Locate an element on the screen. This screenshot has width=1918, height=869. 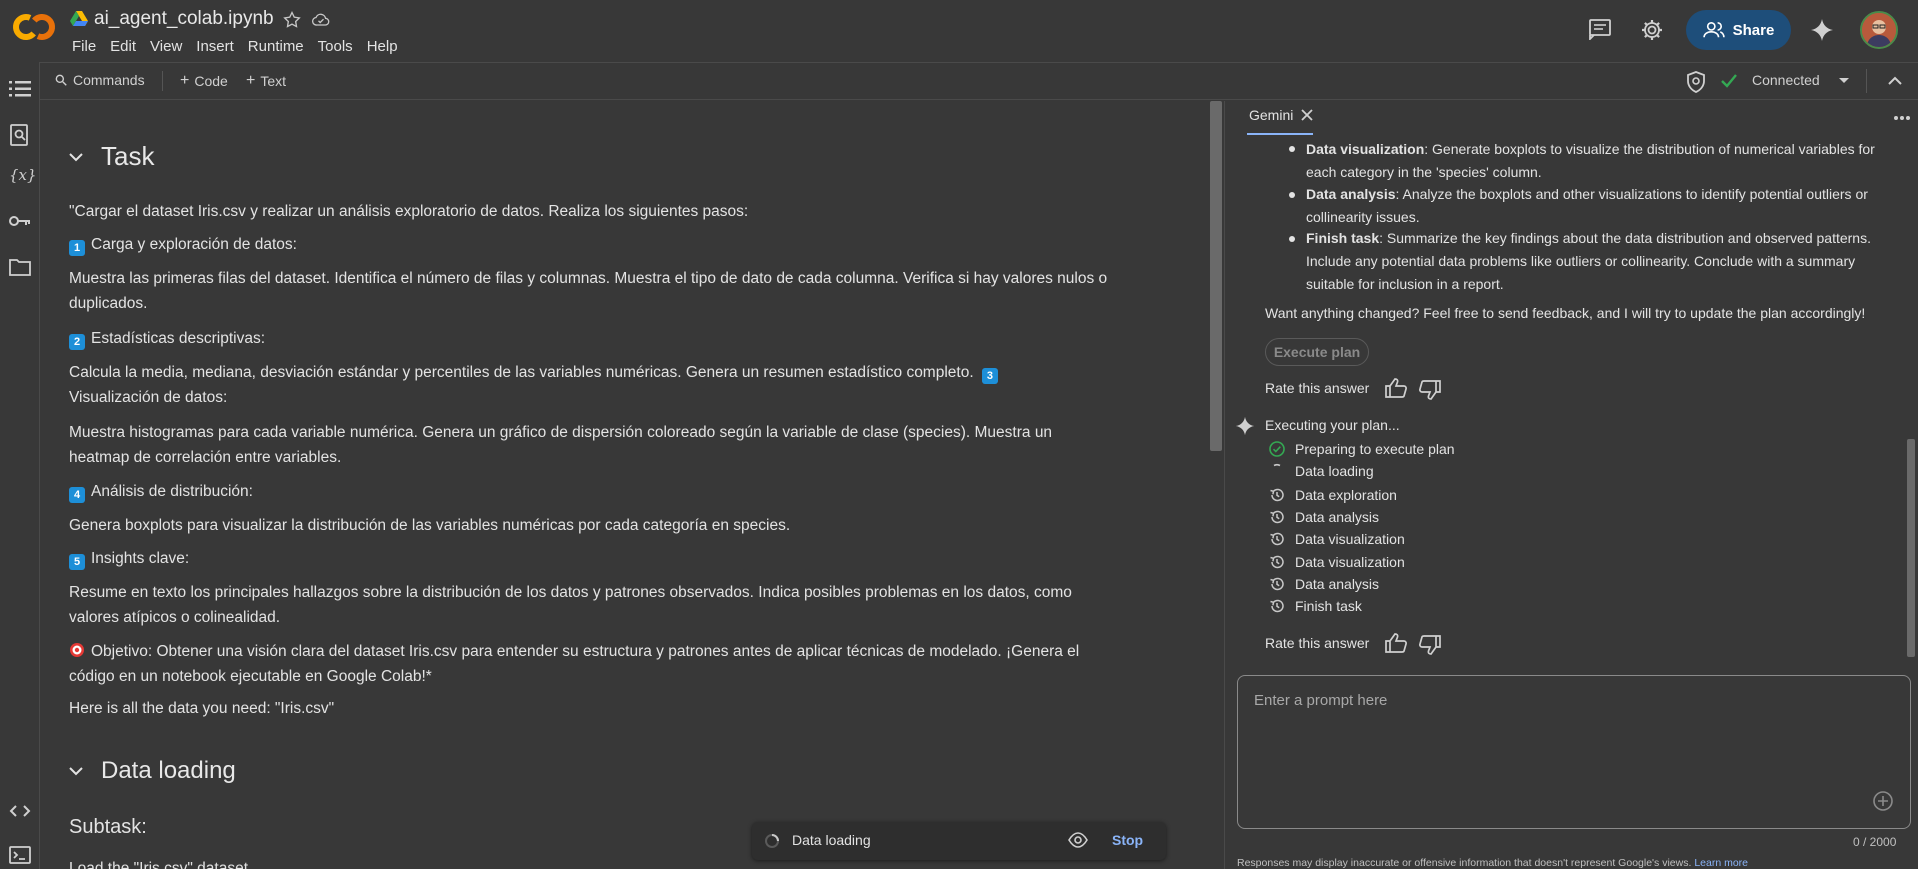
step5-heading: 5 Insights clave: is located at coordinates (589, 558).